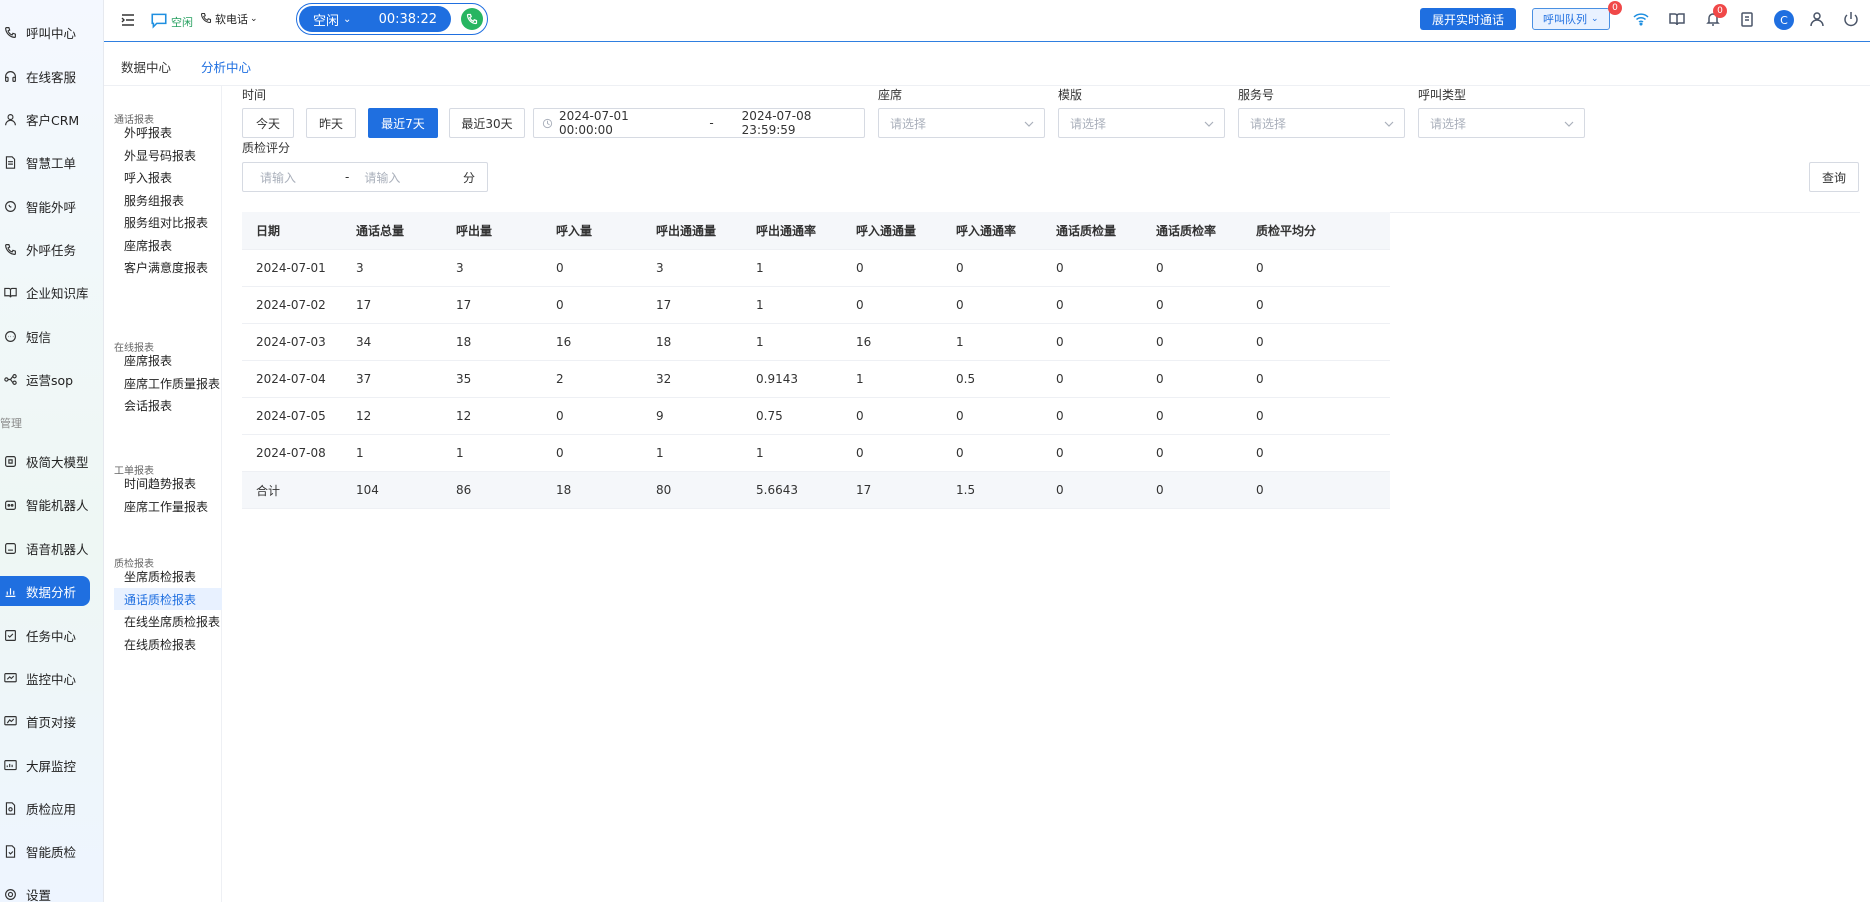 Image resolution: width=1870 pixels, height=902 pixels. What do you see at coordinates (1747, 19) in the screenshot?
I see `clipboard-icon` at bounding box center [1747, 19].